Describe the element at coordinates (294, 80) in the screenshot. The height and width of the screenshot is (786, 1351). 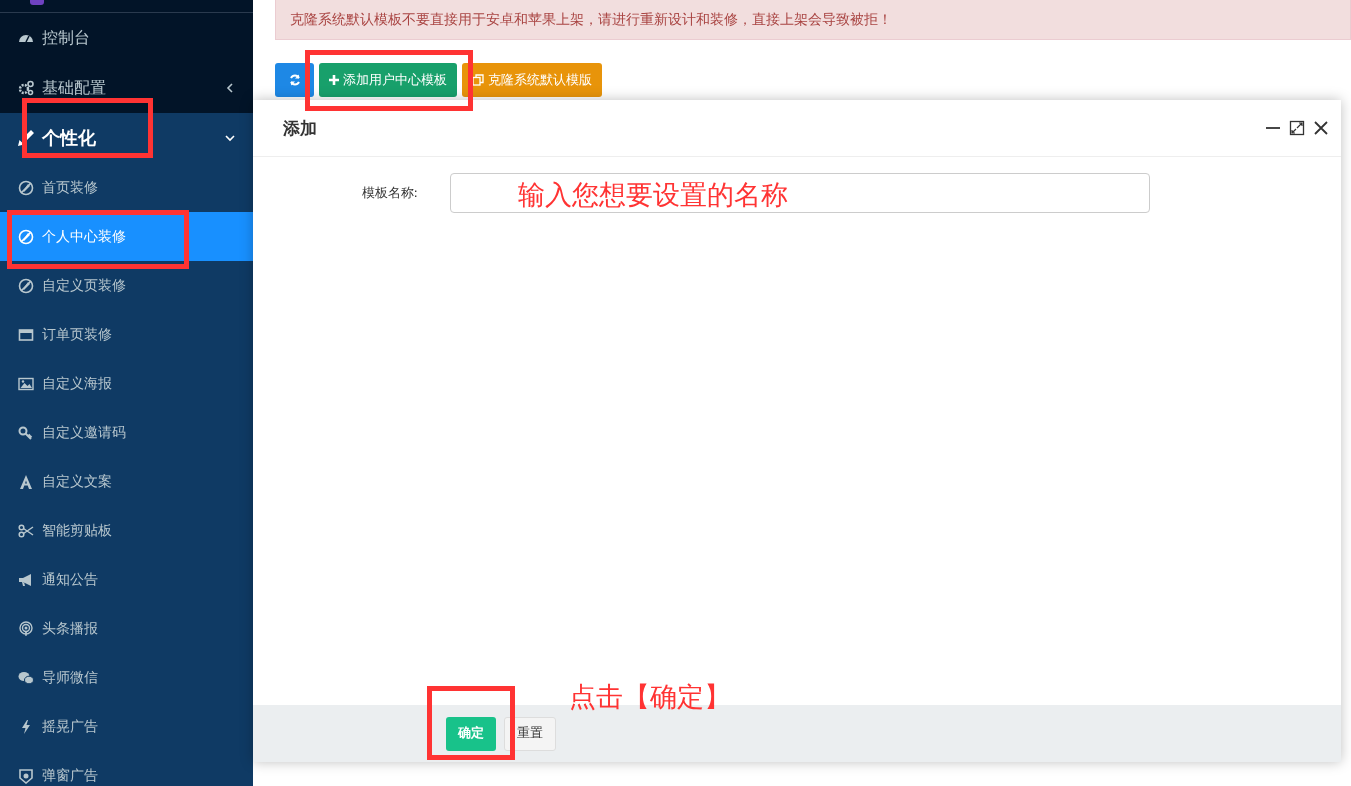
I see `refresh-icon` at that location.